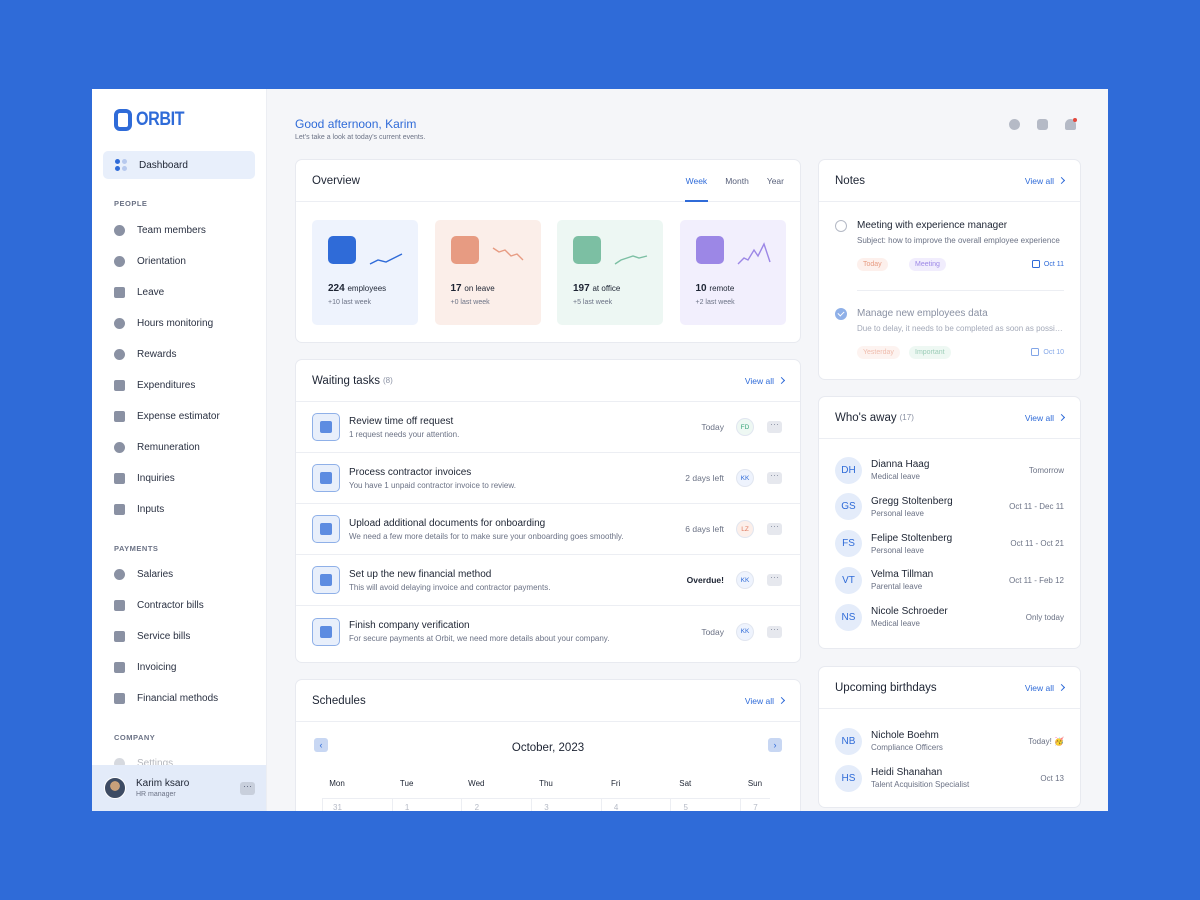 This screenshot has height=900, width=1200. What do you see at coordinates (1045, 181) in the screenshot?
I see `view-all-notes-link: View all` at bounding box center [1045, 181].